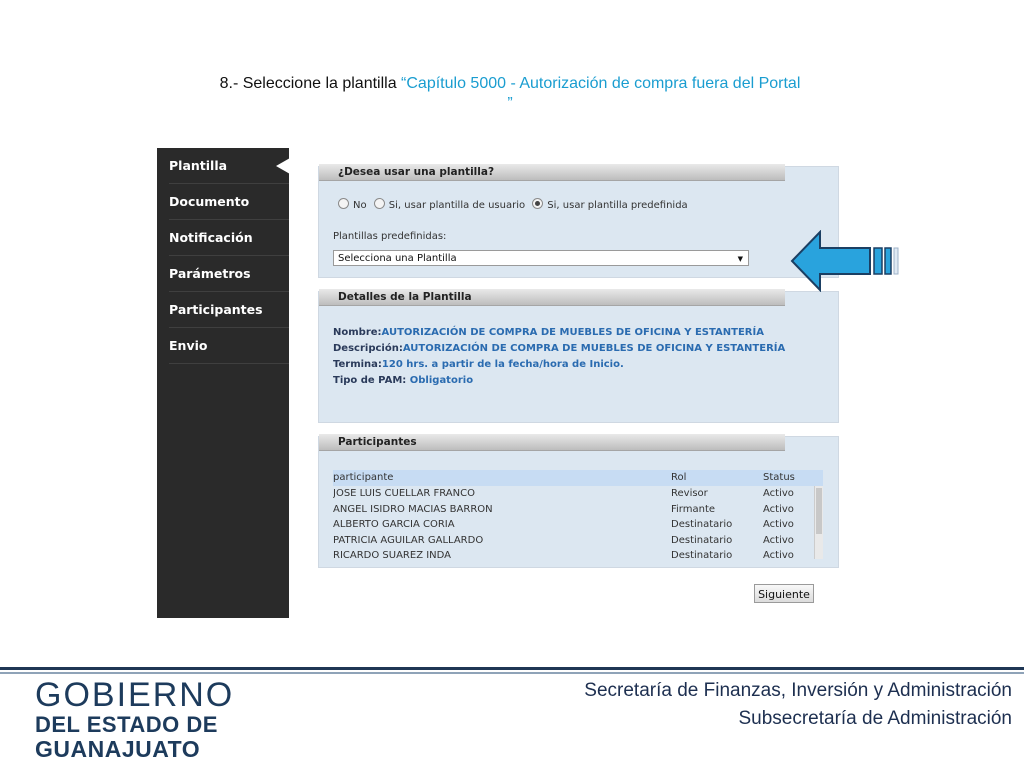 The width and height of the screenshot is (1024, 768). I want to click on logo-del-estado: DEL ESTADO DE, so click(126, 724).